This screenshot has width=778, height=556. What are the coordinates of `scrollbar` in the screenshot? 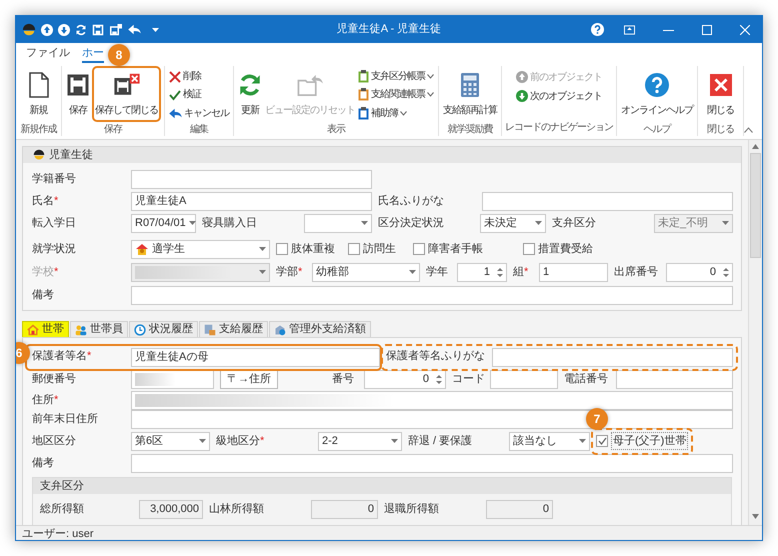 It's located at (755, 332).